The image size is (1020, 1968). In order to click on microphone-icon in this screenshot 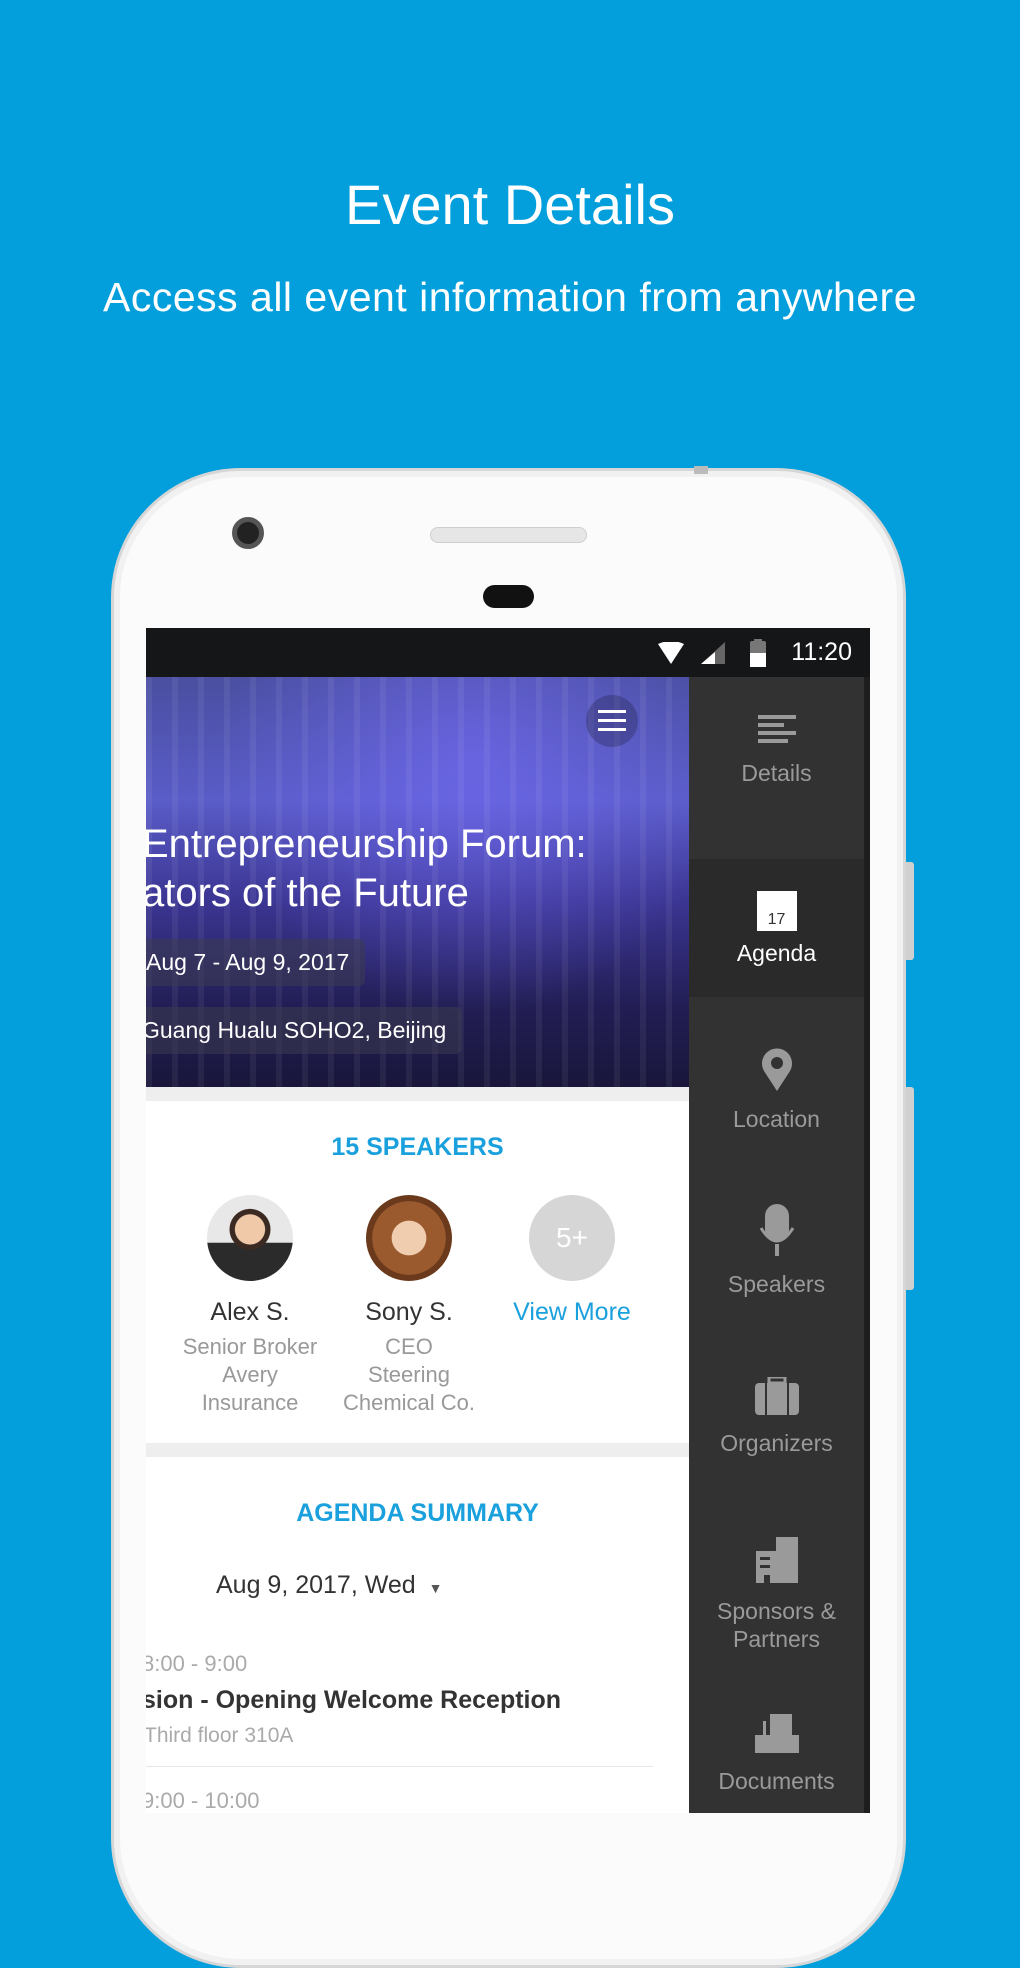, I will do `click(776, 1230)`.